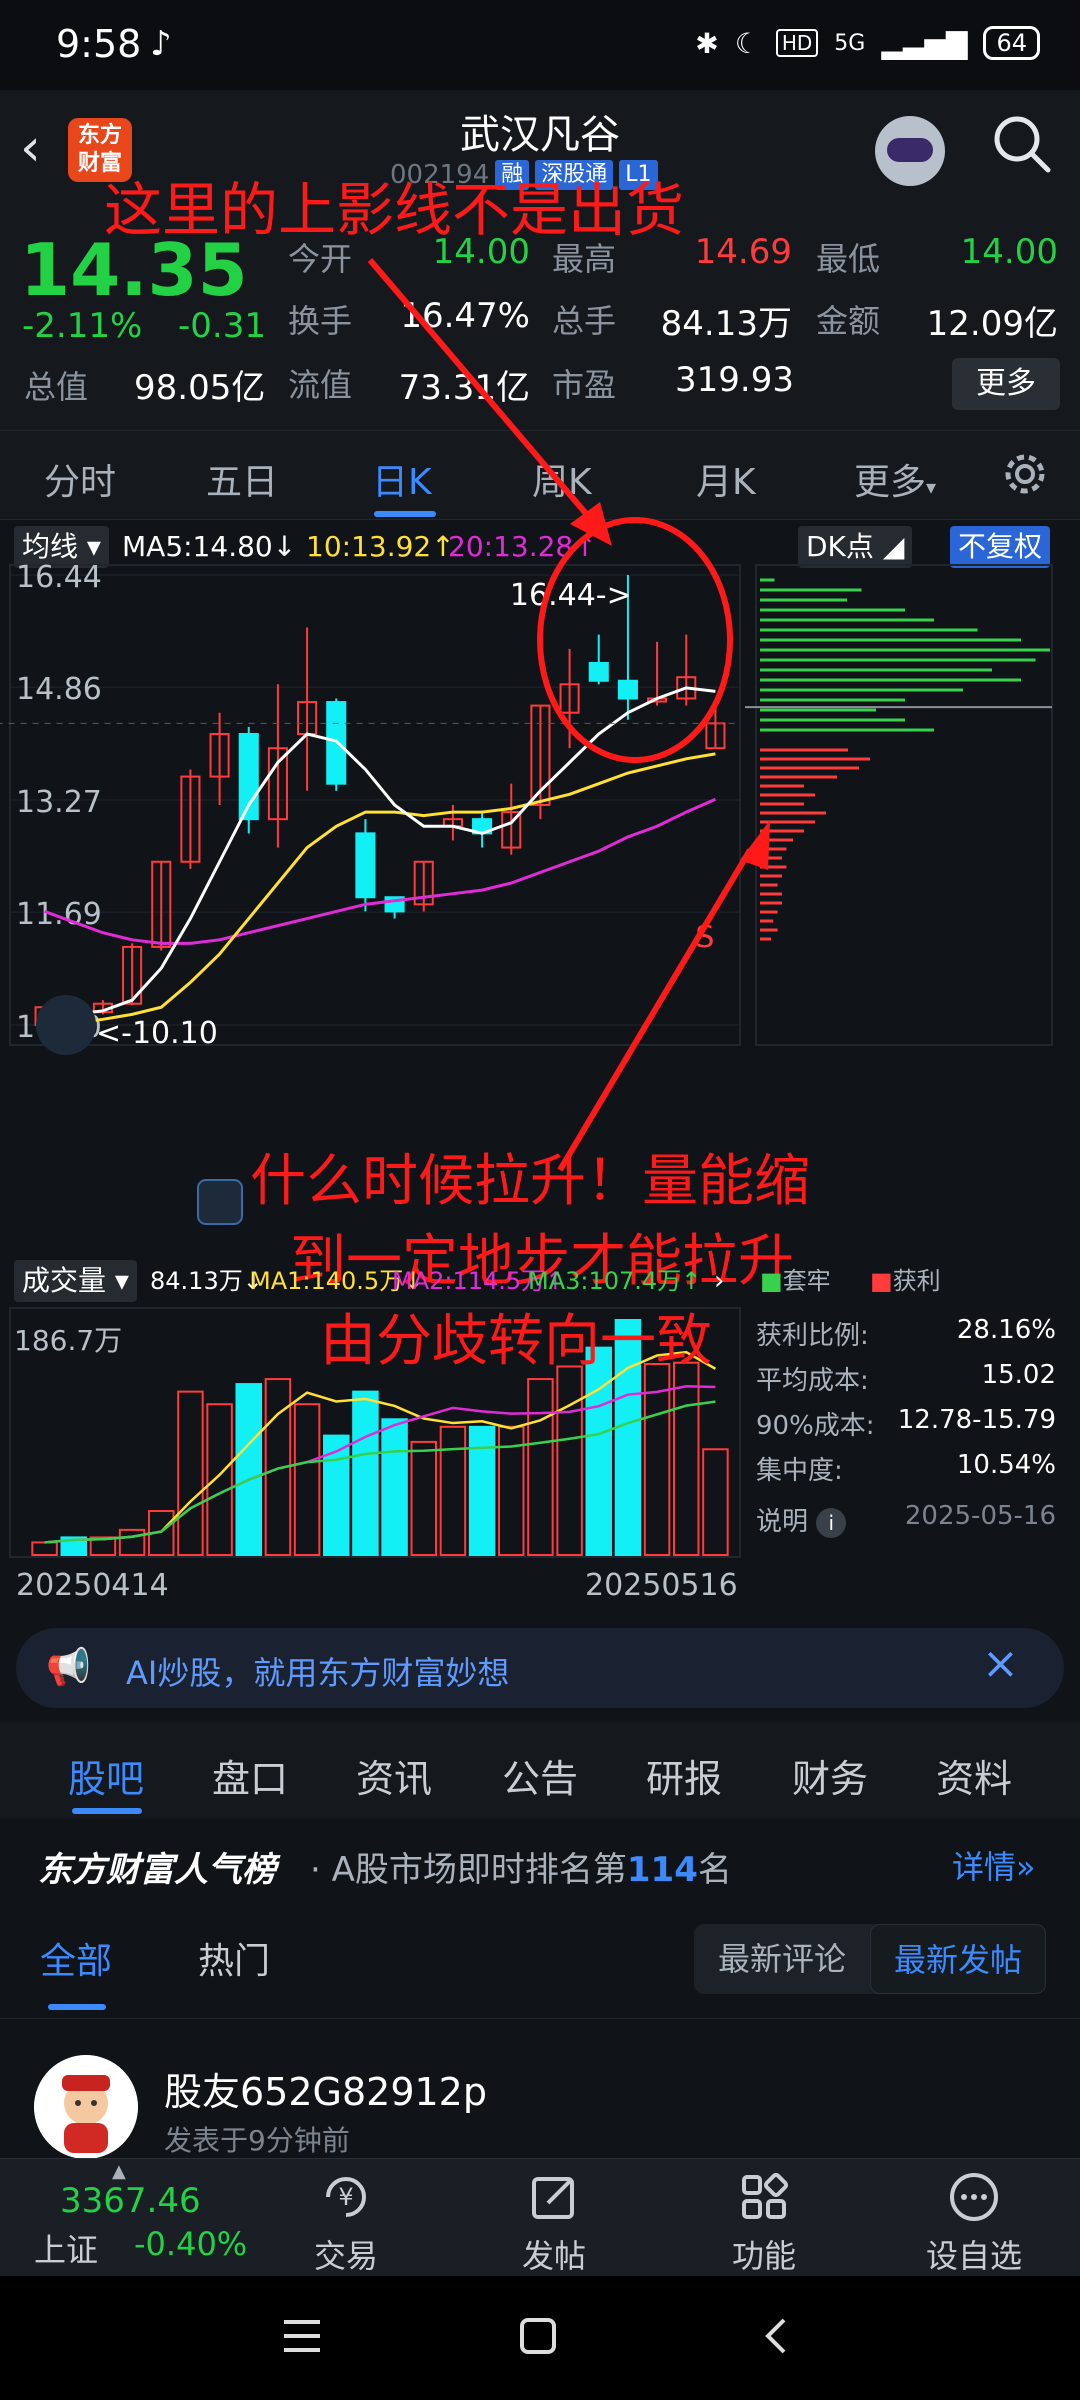 Image resolution: width=1080 pixels, height=2400 pixels. Describe the element at coordinates (302, 2336) in the screenshot. I see `menu-icon` at that location.